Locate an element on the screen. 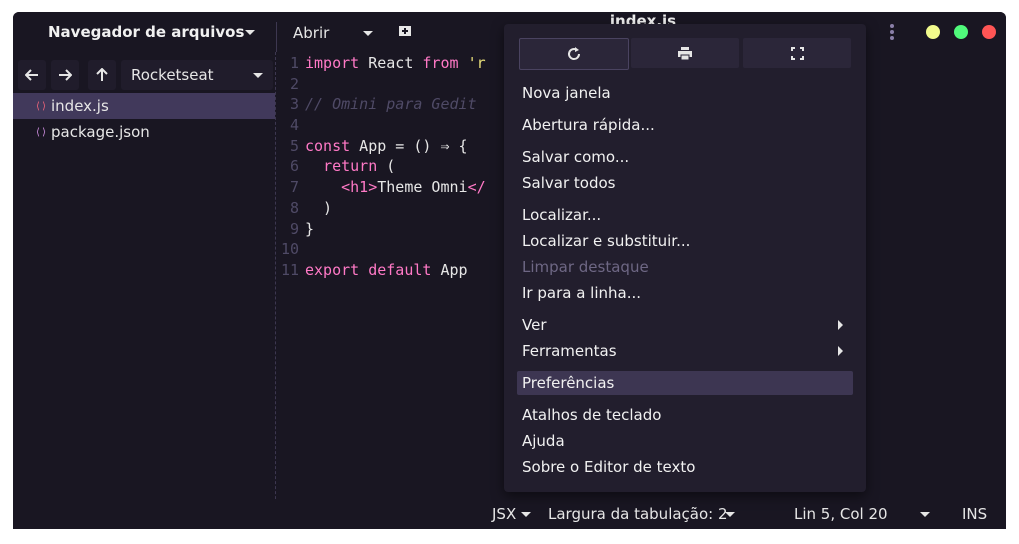  line-number: 1 is located at coordinates (294, 63).